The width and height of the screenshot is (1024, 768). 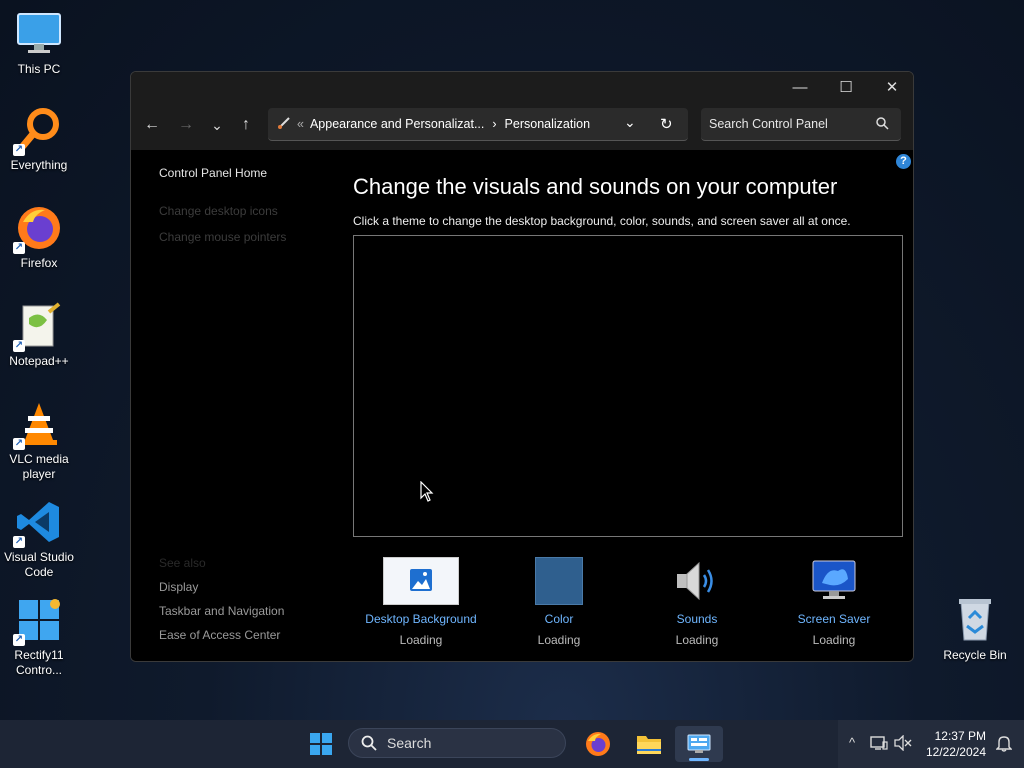 I want to click on forward-arrow-icon: →, so click(x=186, y=124).